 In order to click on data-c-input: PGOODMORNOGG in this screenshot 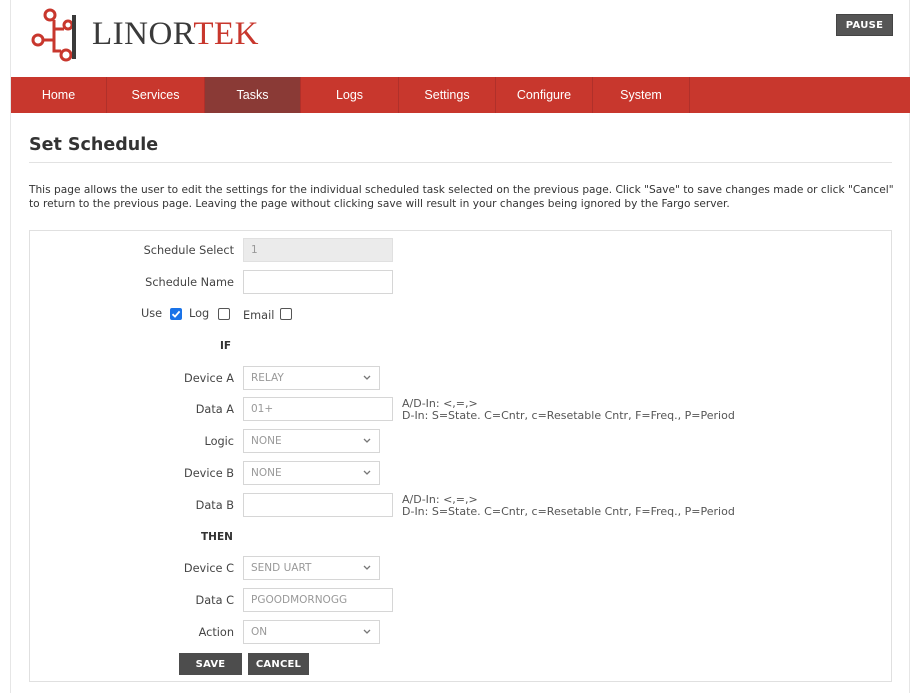, I will do `click(318, 600)`.